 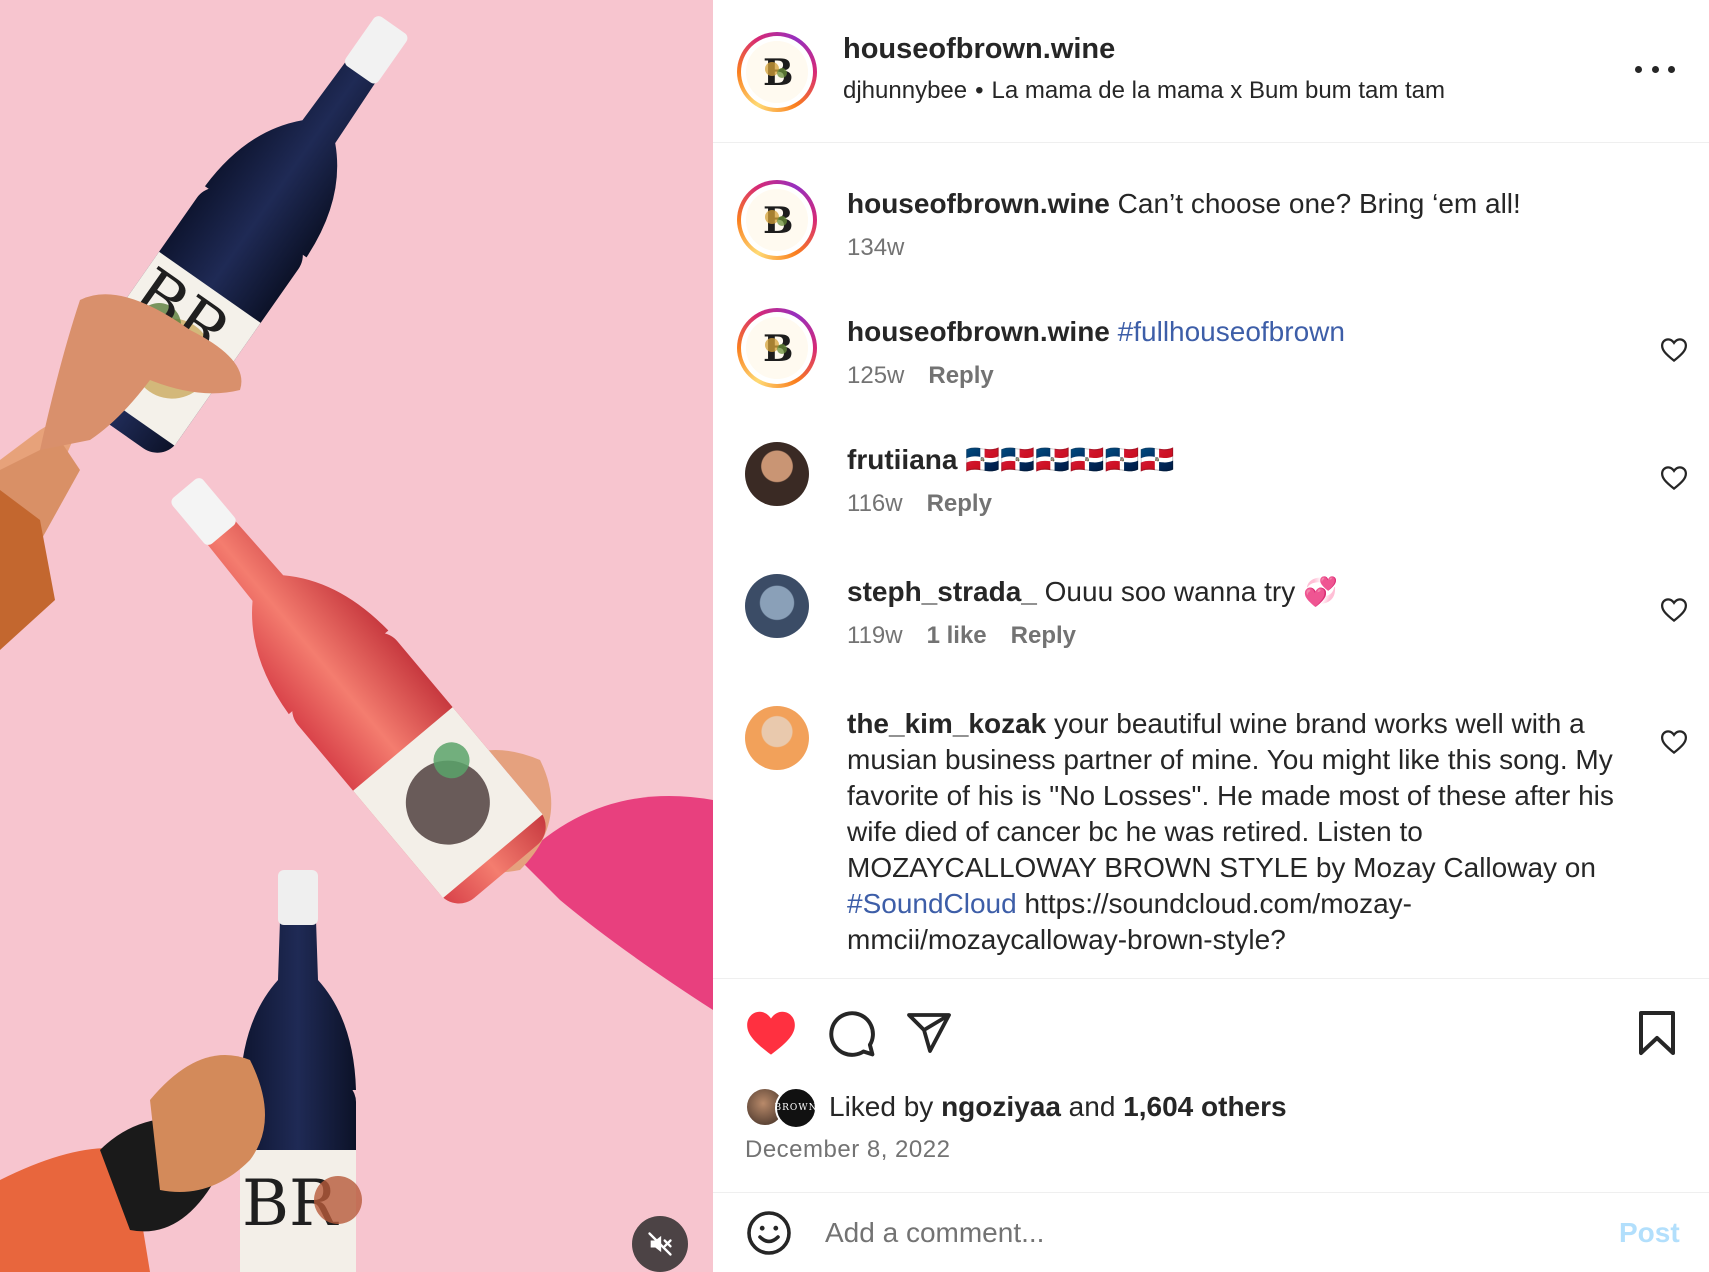 I want to click on audio-track: La mama de la mama x Bum bum tam tam, so click(x=1219, y=90).